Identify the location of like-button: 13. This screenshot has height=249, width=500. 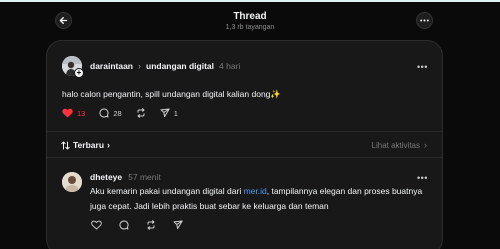
(73, 113).